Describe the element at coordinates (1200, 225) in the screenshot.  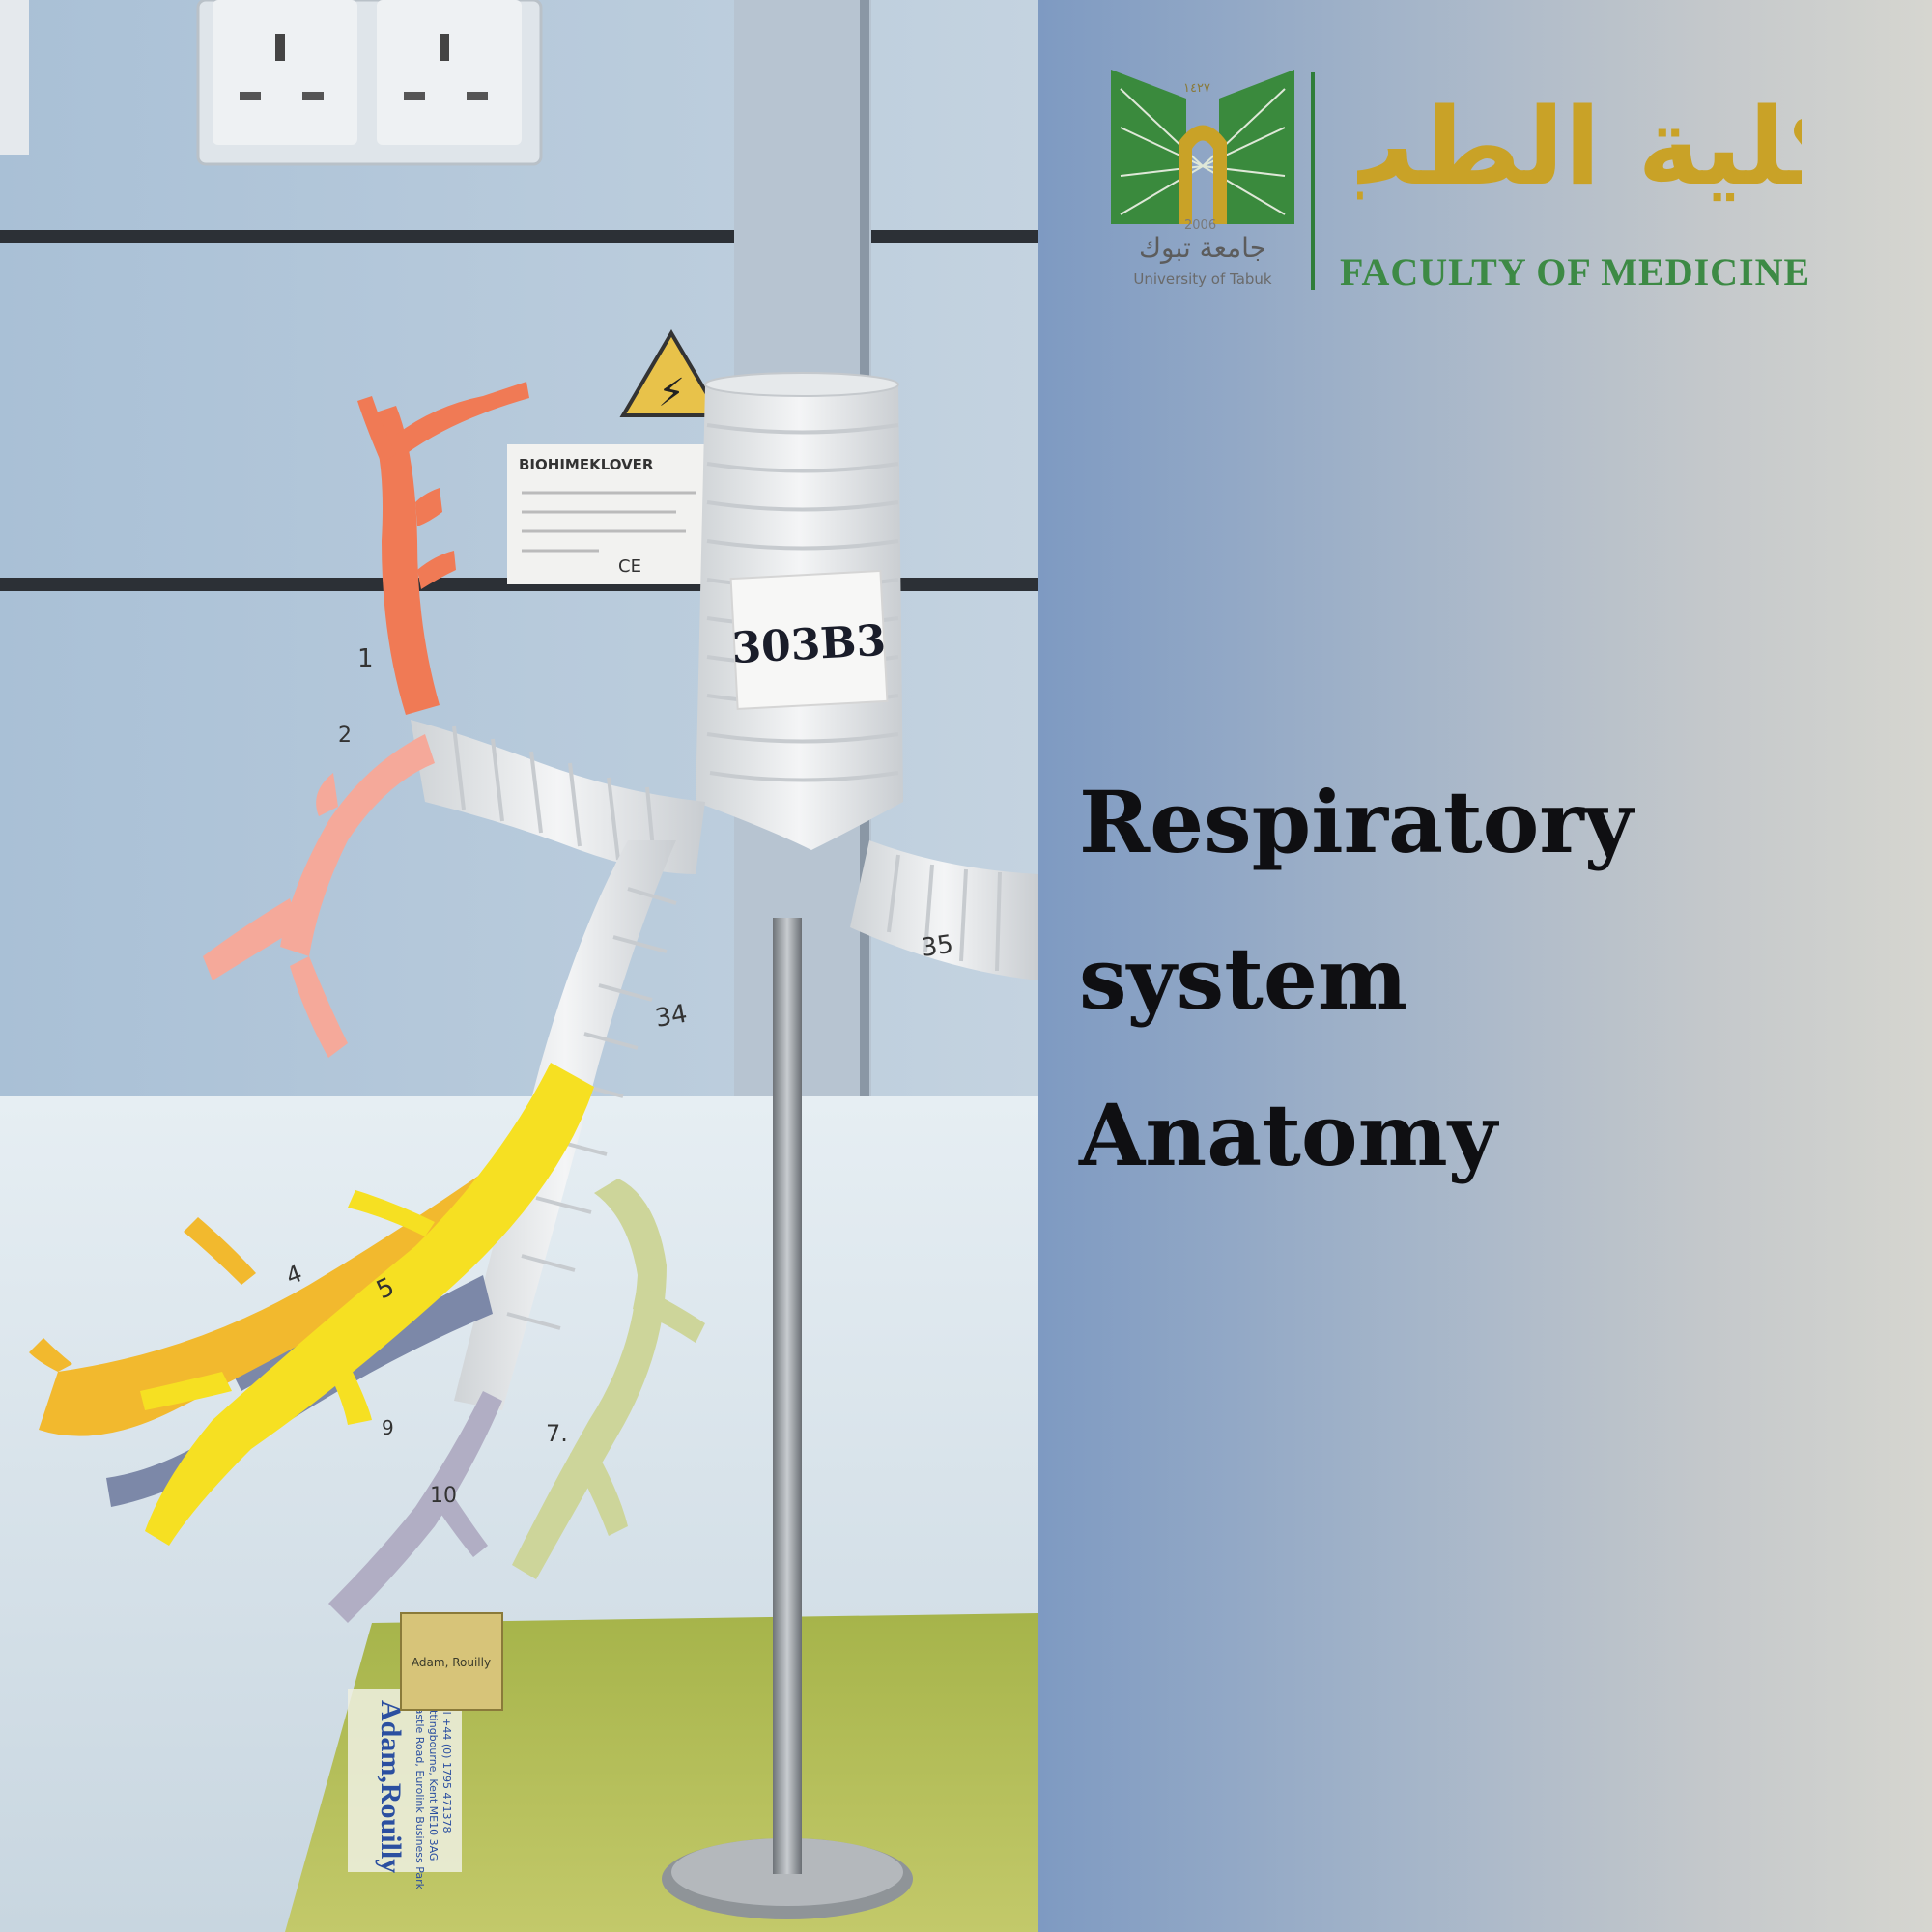
I see `logo-year: 2006` at that location.